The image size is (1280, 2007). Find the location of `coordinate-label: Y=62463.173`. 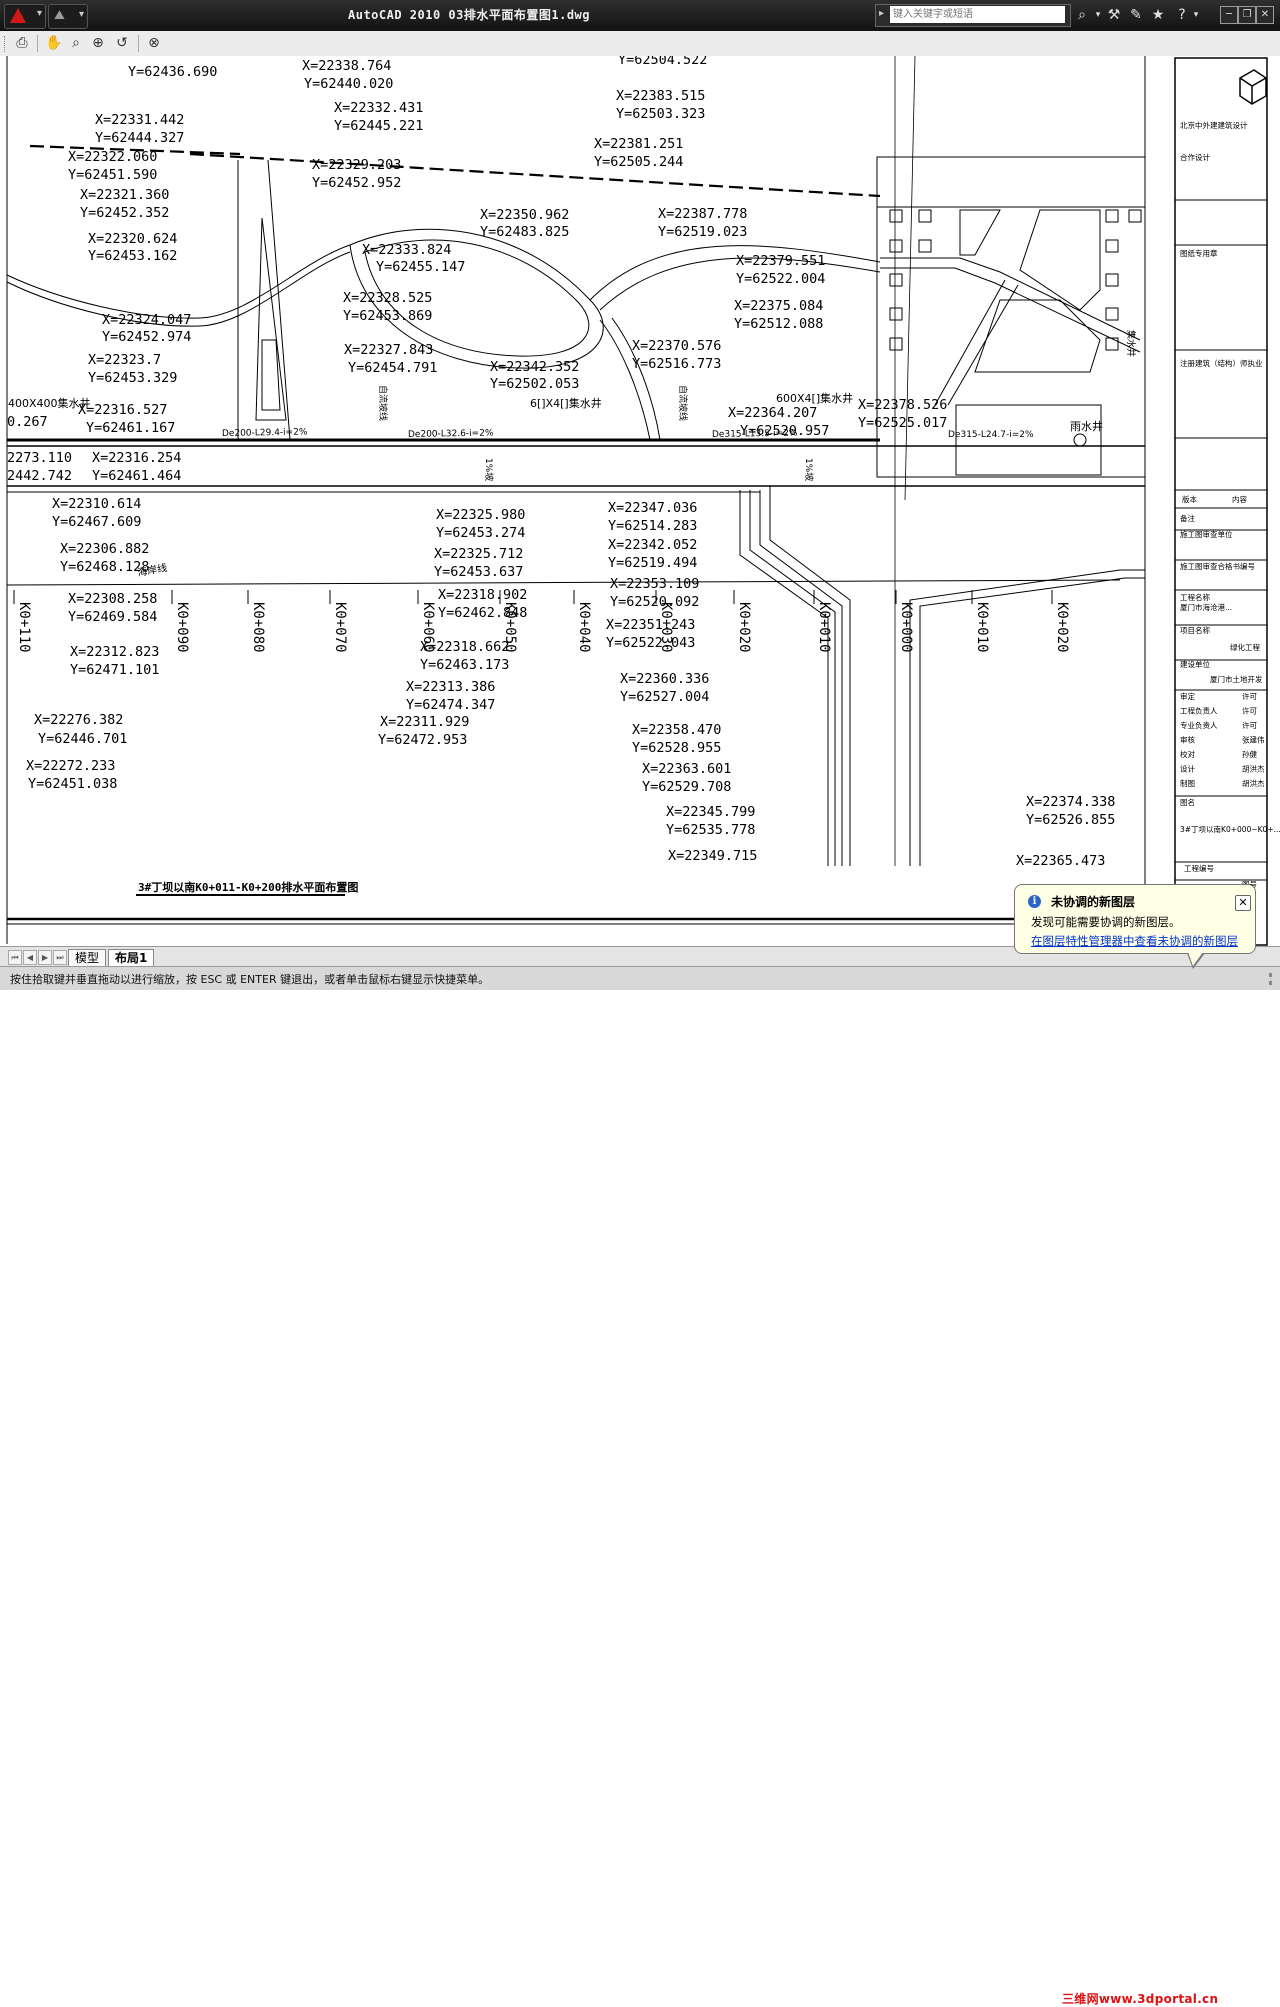

coordinate-label: Y=62463.173 is located at coordinates (464, 665).